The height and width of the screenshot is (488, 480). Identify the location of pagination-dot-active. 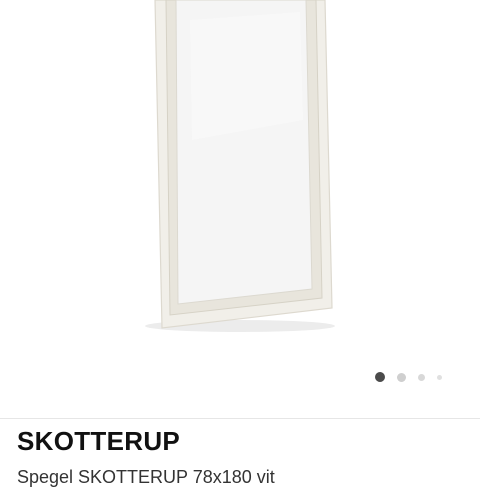
(380, 377).